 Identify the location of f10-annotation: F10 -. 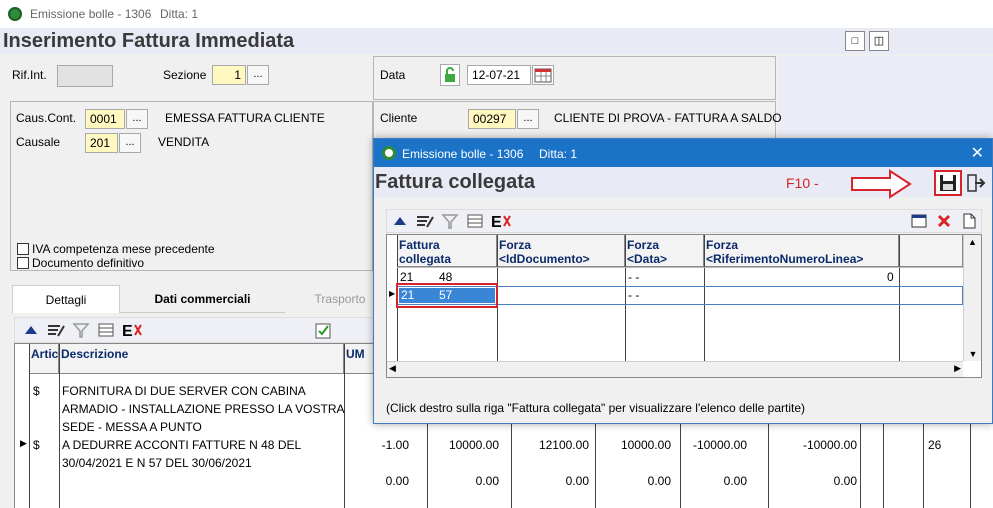
(802, 183).